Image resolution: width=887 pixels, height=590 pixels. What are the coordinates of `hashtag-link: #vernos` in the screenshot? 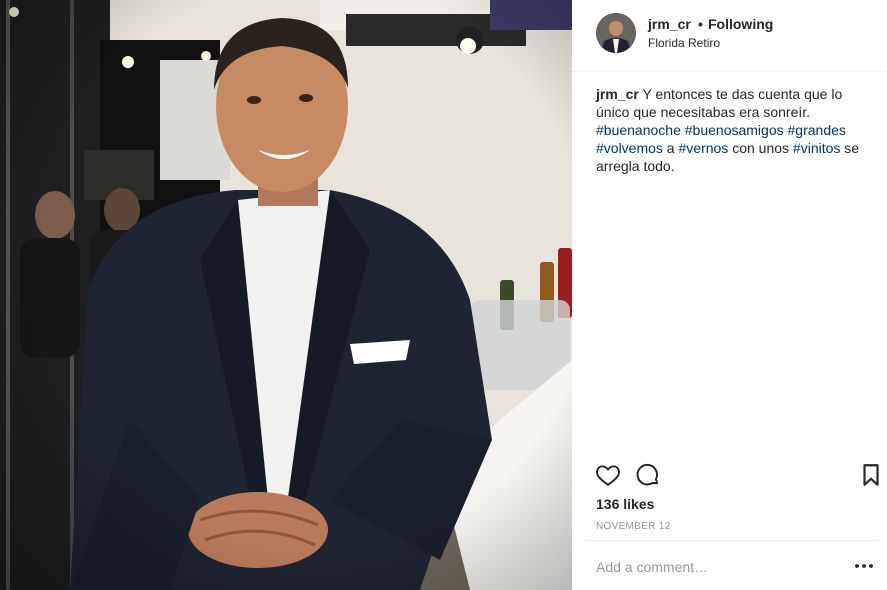 It's located at (704, 148).